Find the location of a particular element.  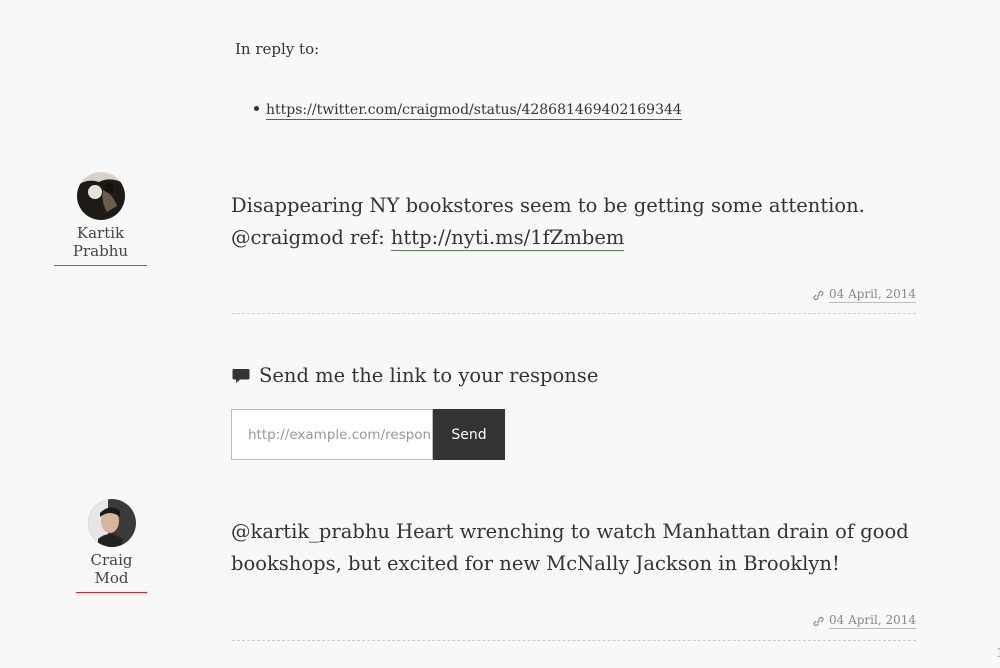

send-button: Send is located at coordinates (469, 434).